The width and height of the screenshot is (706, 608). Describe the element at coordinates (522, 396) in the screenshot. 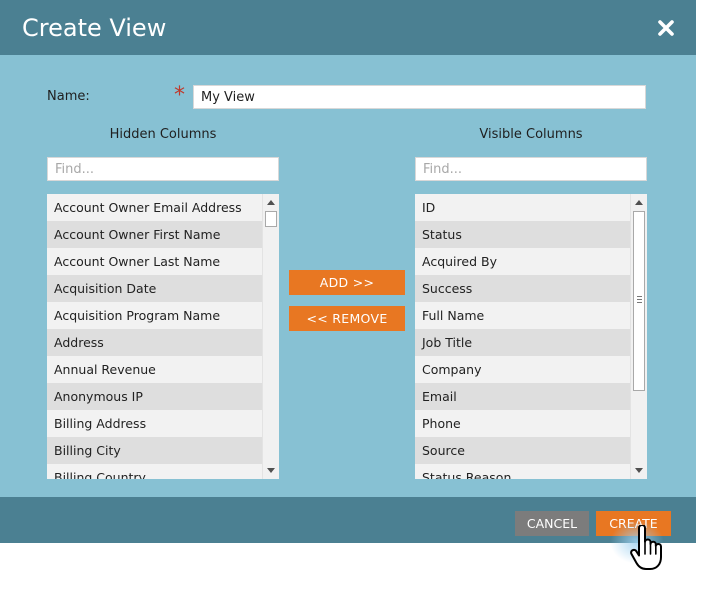

I see `list-item: Email` at that location.